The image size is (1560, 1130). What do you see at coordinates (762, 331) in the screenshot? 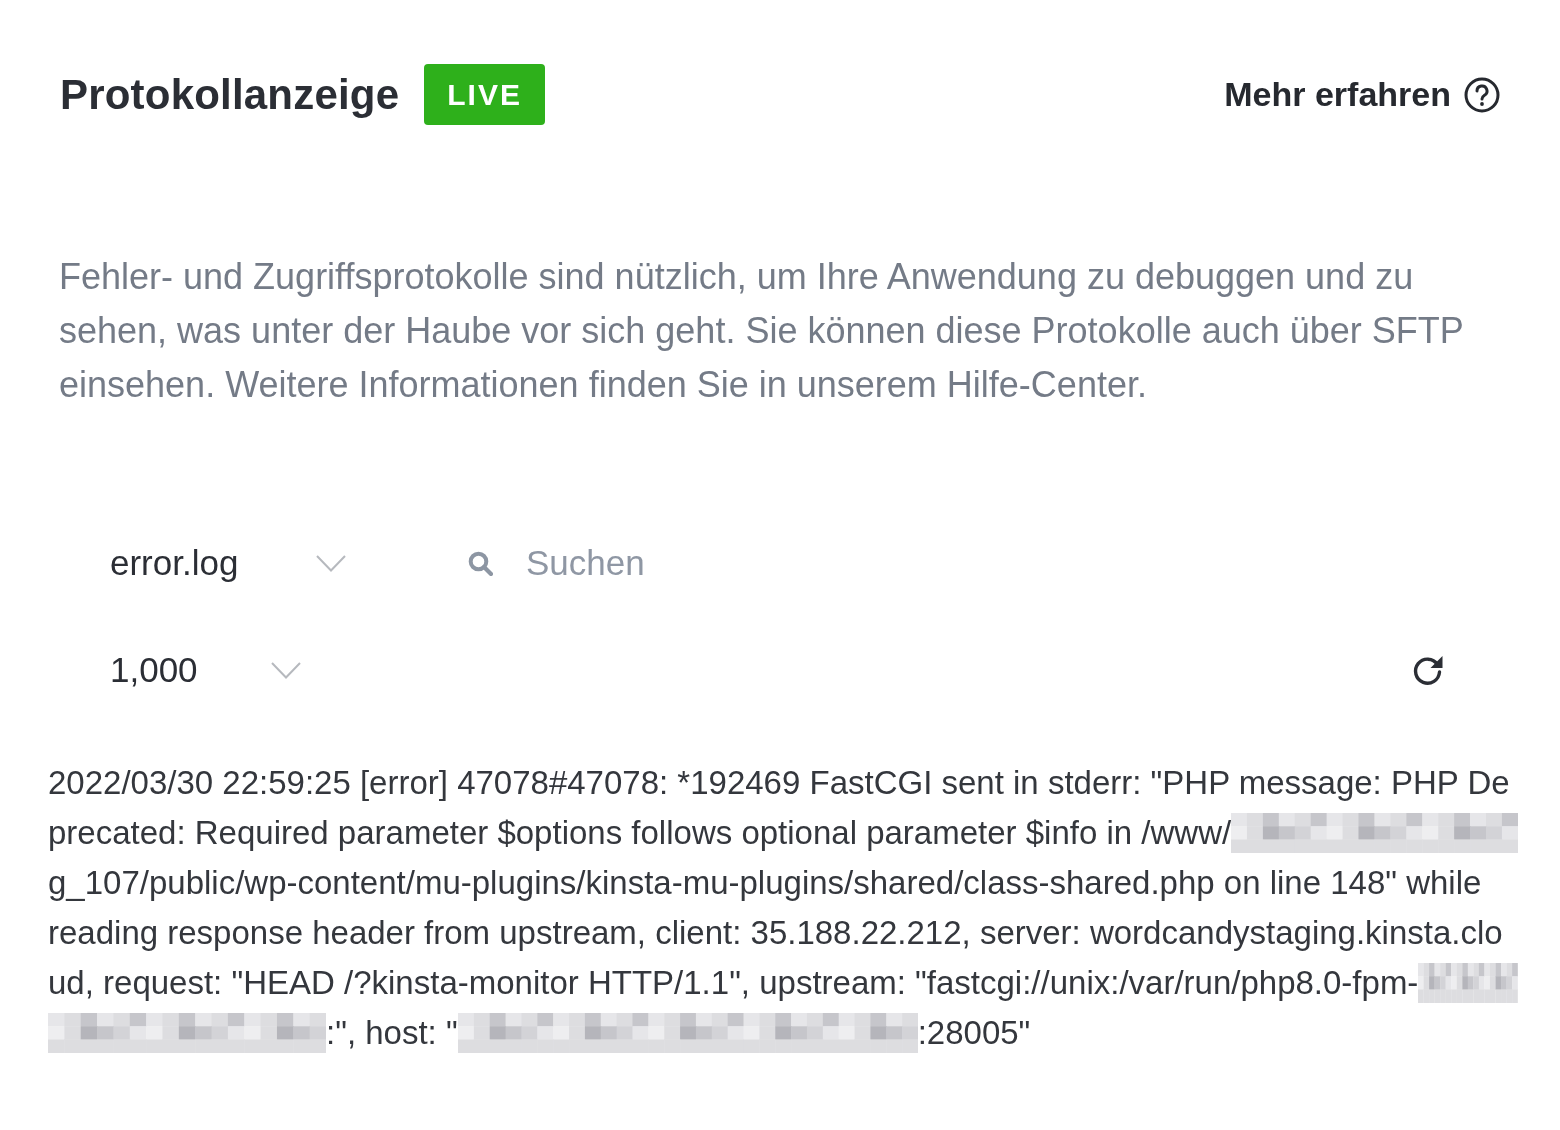
I see `description-text: Fehler- und Zugriffsprotokolle sind nützlich, um Ihre Anwendung zu debuggen und zu sehen, was unter der Haube vor sich geht. Sie können diese Protokolle auch über SFTP einsehen. Weitere Informationen finden Sie in unserem Hilfe-Center.` at bounding box center [762, 331].